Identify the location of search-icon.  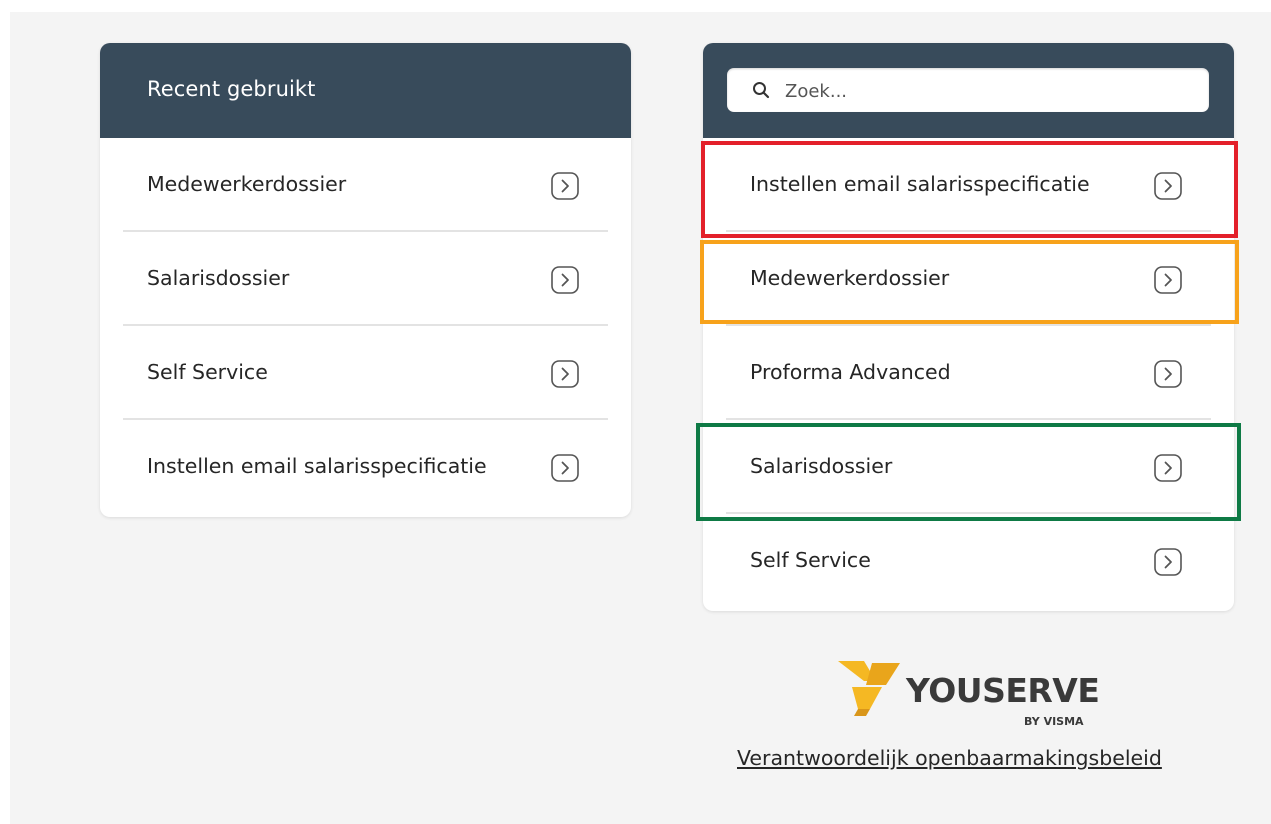
(761, 90).